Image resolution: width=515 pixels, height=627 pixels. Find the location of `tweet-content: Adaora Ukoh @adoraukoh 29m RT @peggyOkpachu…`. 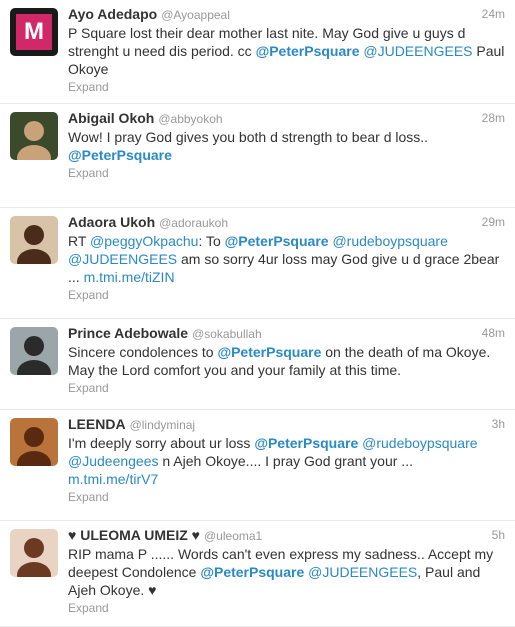

tweet-content: Adaora Ukoh @adoraukoh 29m RT @peggyOkpachu… is located at coordinates (286, 257).